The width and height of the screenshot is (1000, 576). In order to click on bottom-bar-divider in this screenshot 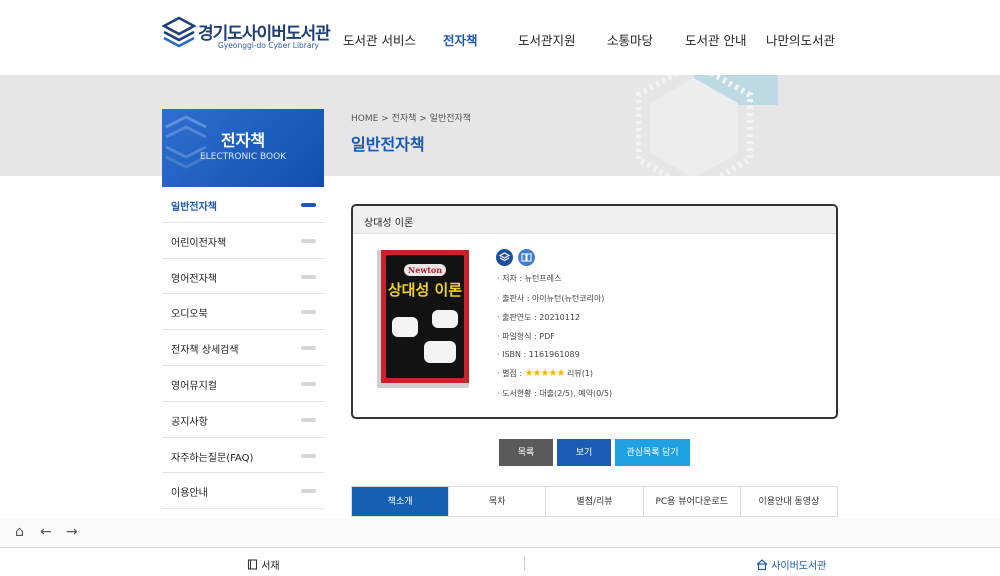, I will do `click(524, 563)`.